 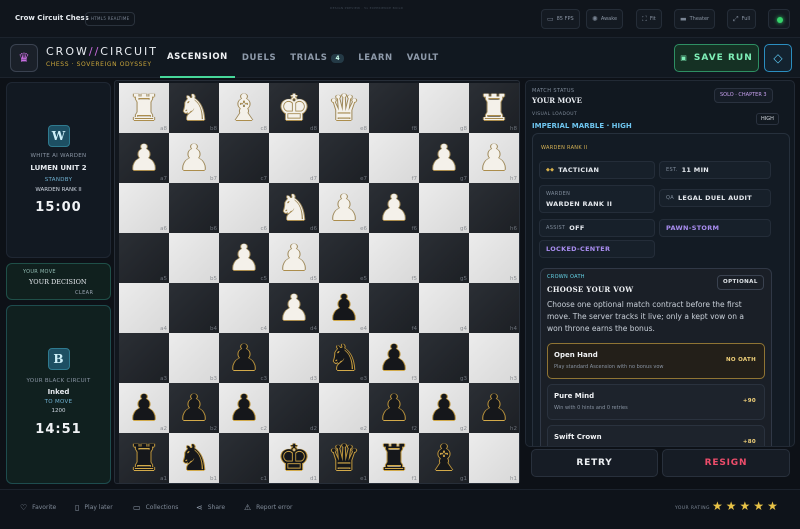 I want to click on square-e8: ♛ e8, so click(x=344, y=108).